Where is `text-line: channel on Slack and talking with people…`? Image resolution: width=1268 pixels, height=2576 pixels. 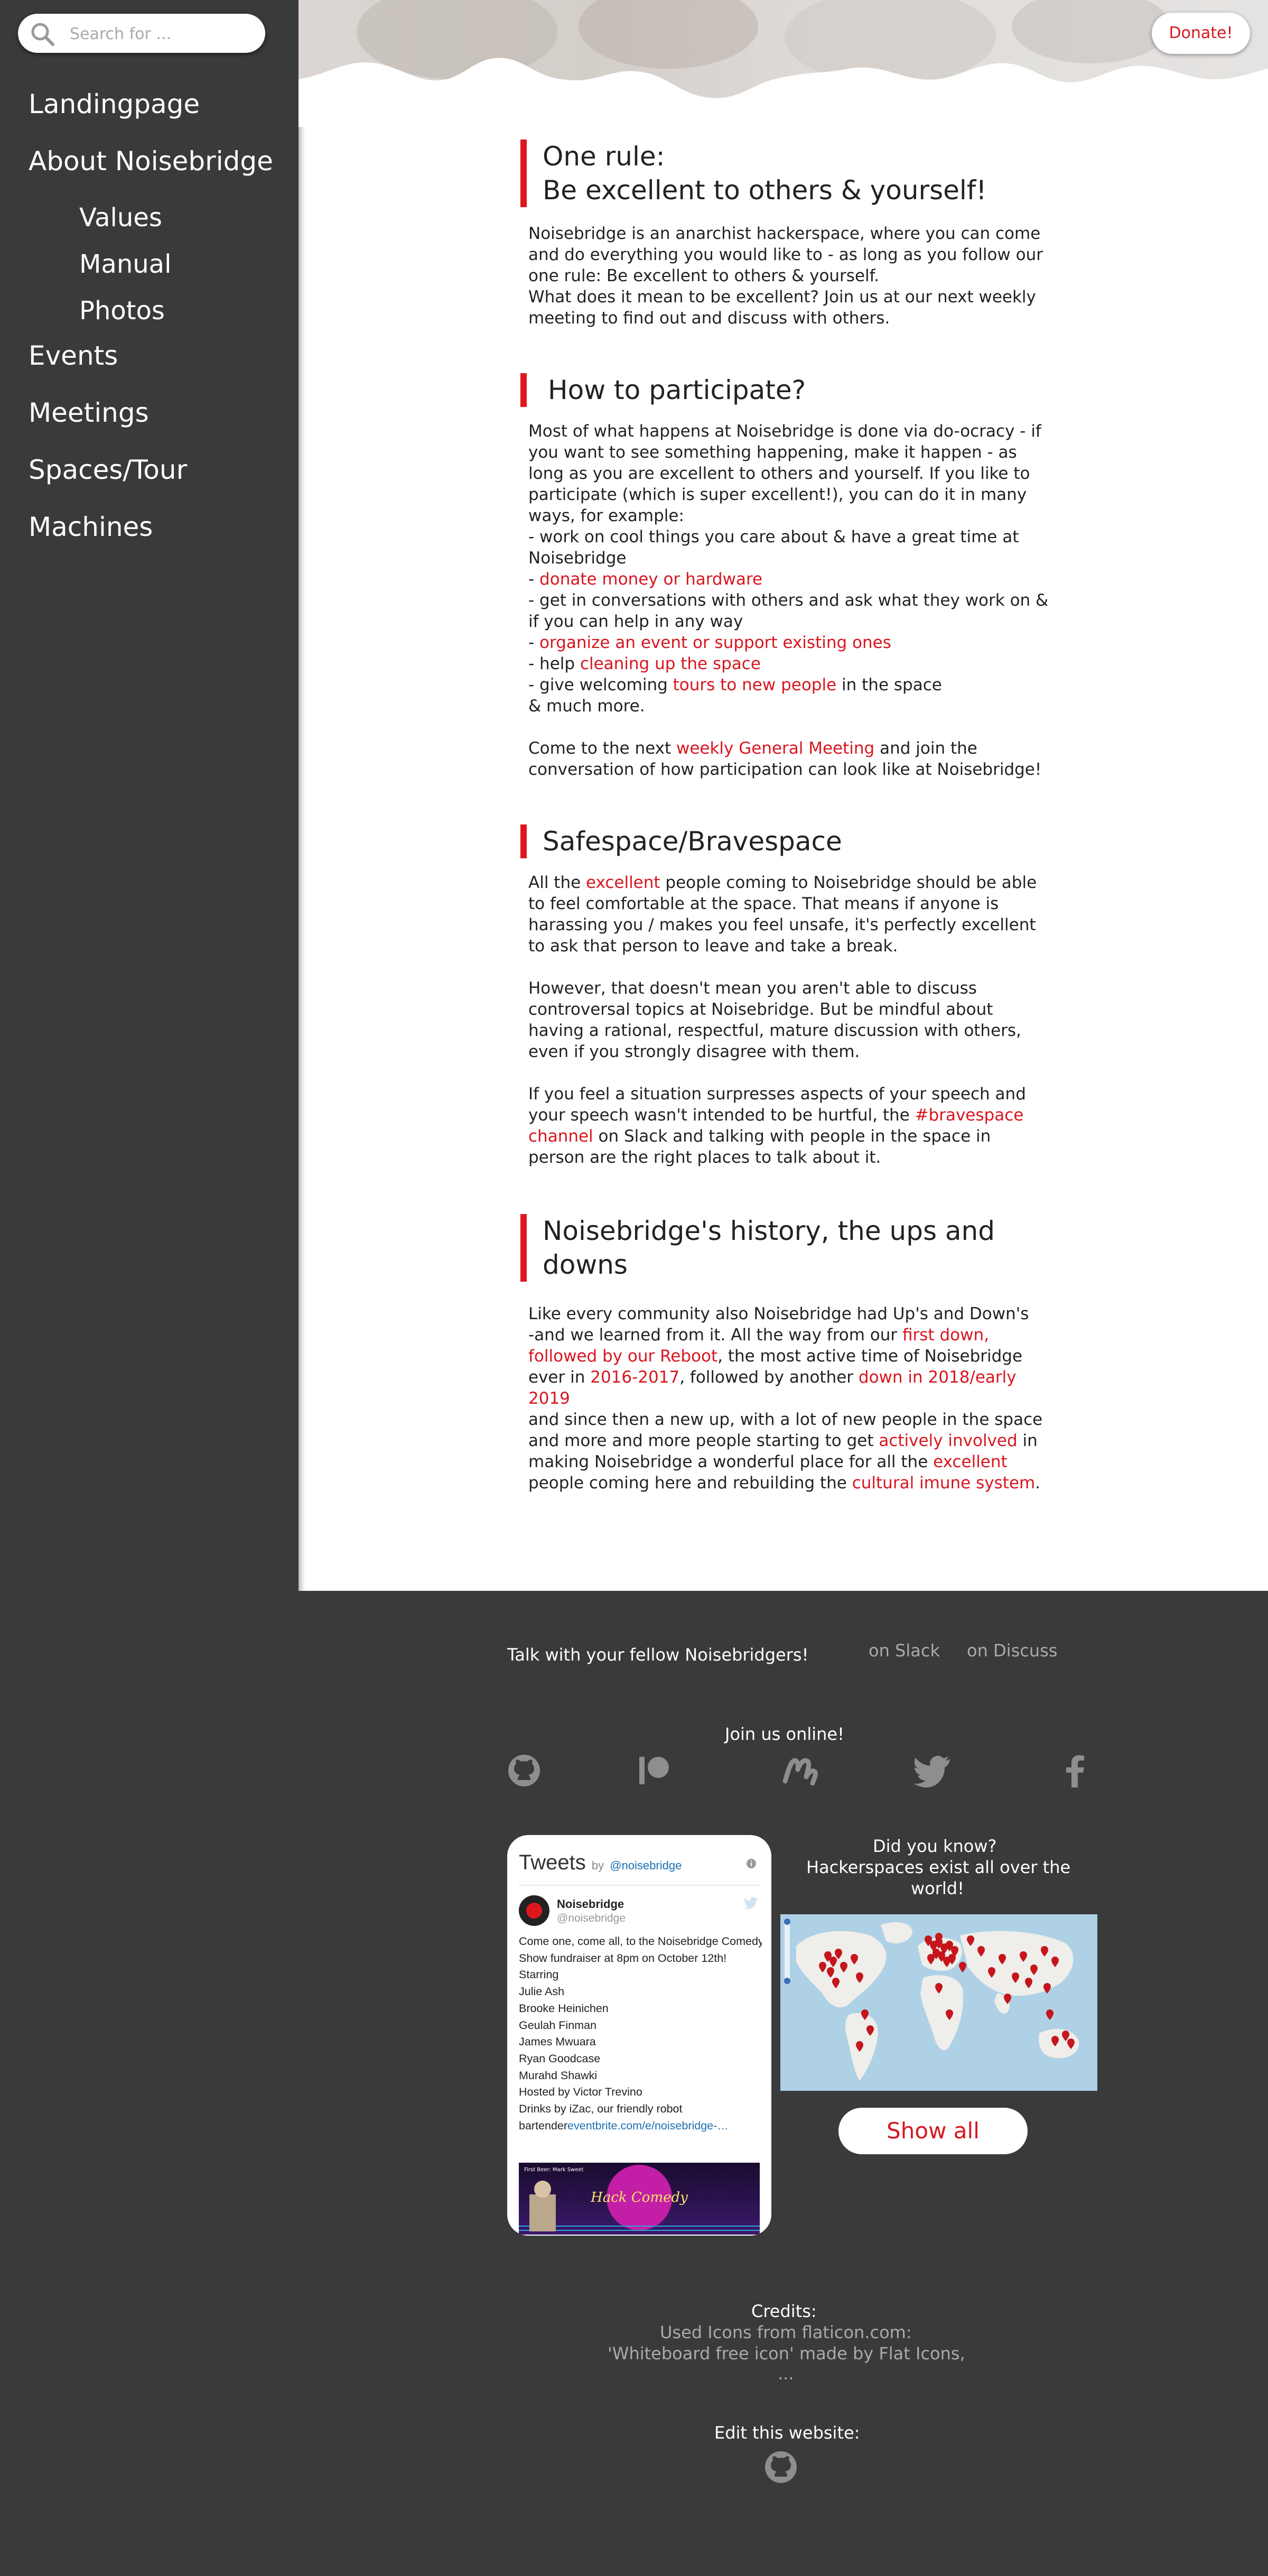 text-line: channel on Slack and talking with people… is located at coordinates (789, 1136).